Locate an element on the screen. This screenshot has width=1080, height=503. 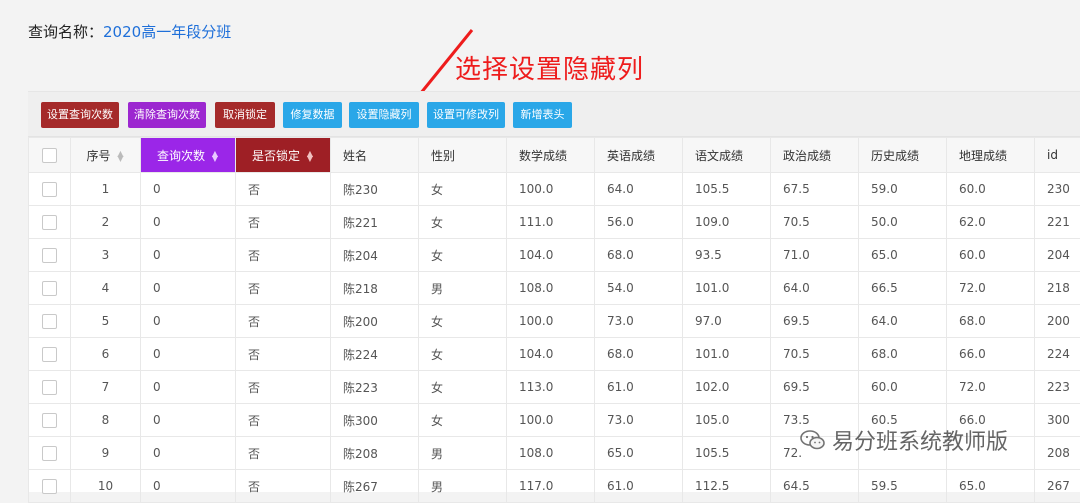
col-header-politics: 政治成绩 is located at coordinates (815, 155).